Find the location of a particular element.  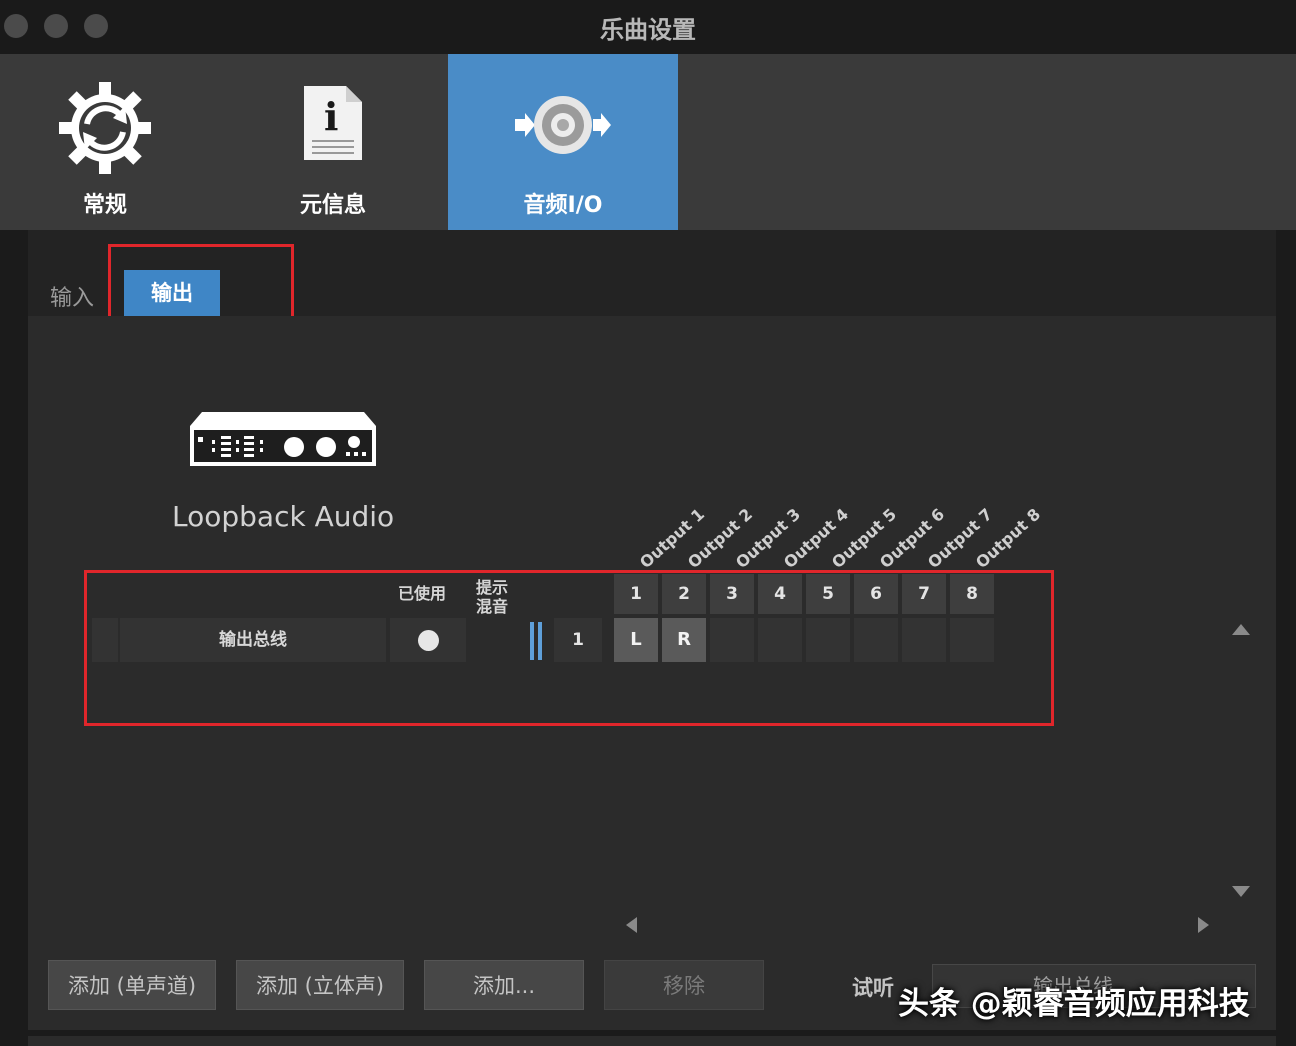

bottom-strip is located at coordinates (652, 1041).